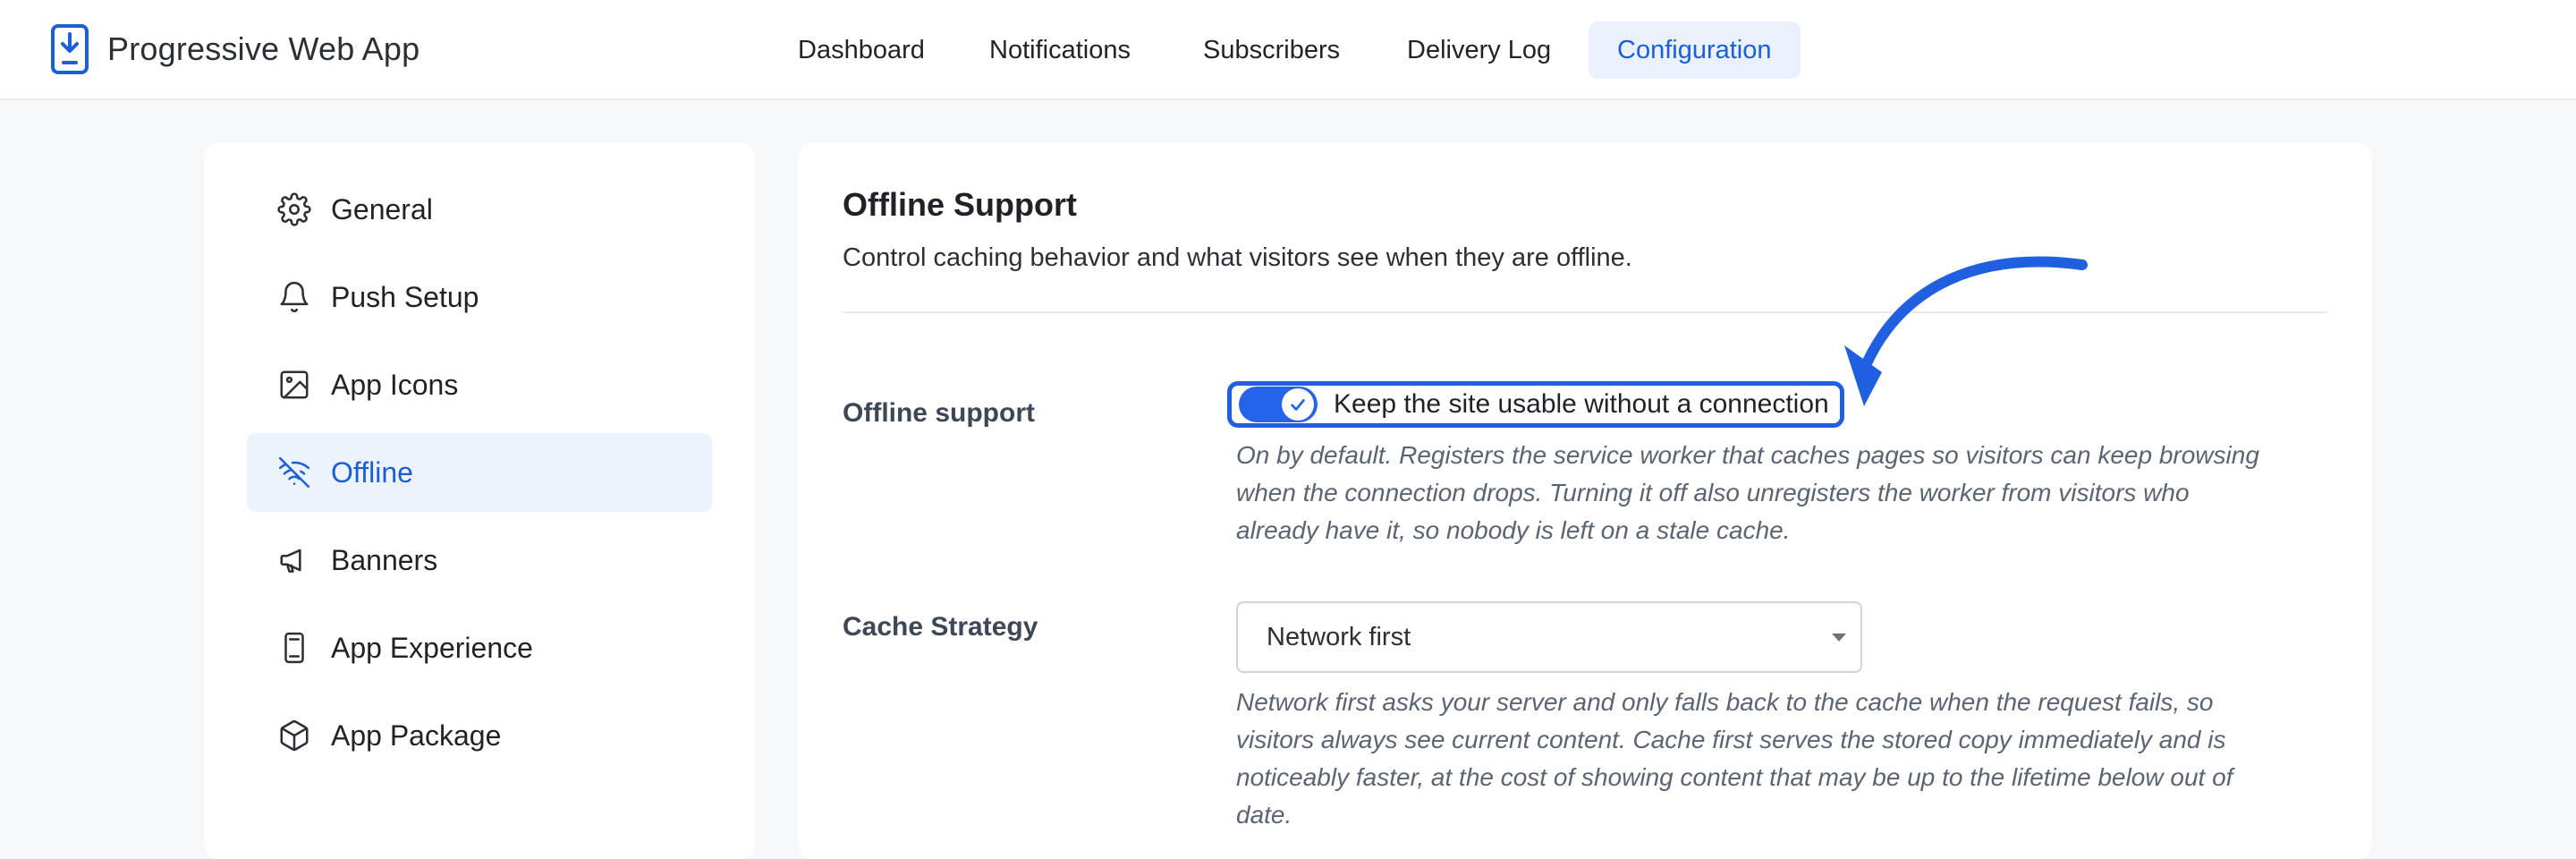  What do you see at coordinates (861, 50) in the screenshot?
I see `nav-dashboard: Dashboard` at bounding box center [861, 50].